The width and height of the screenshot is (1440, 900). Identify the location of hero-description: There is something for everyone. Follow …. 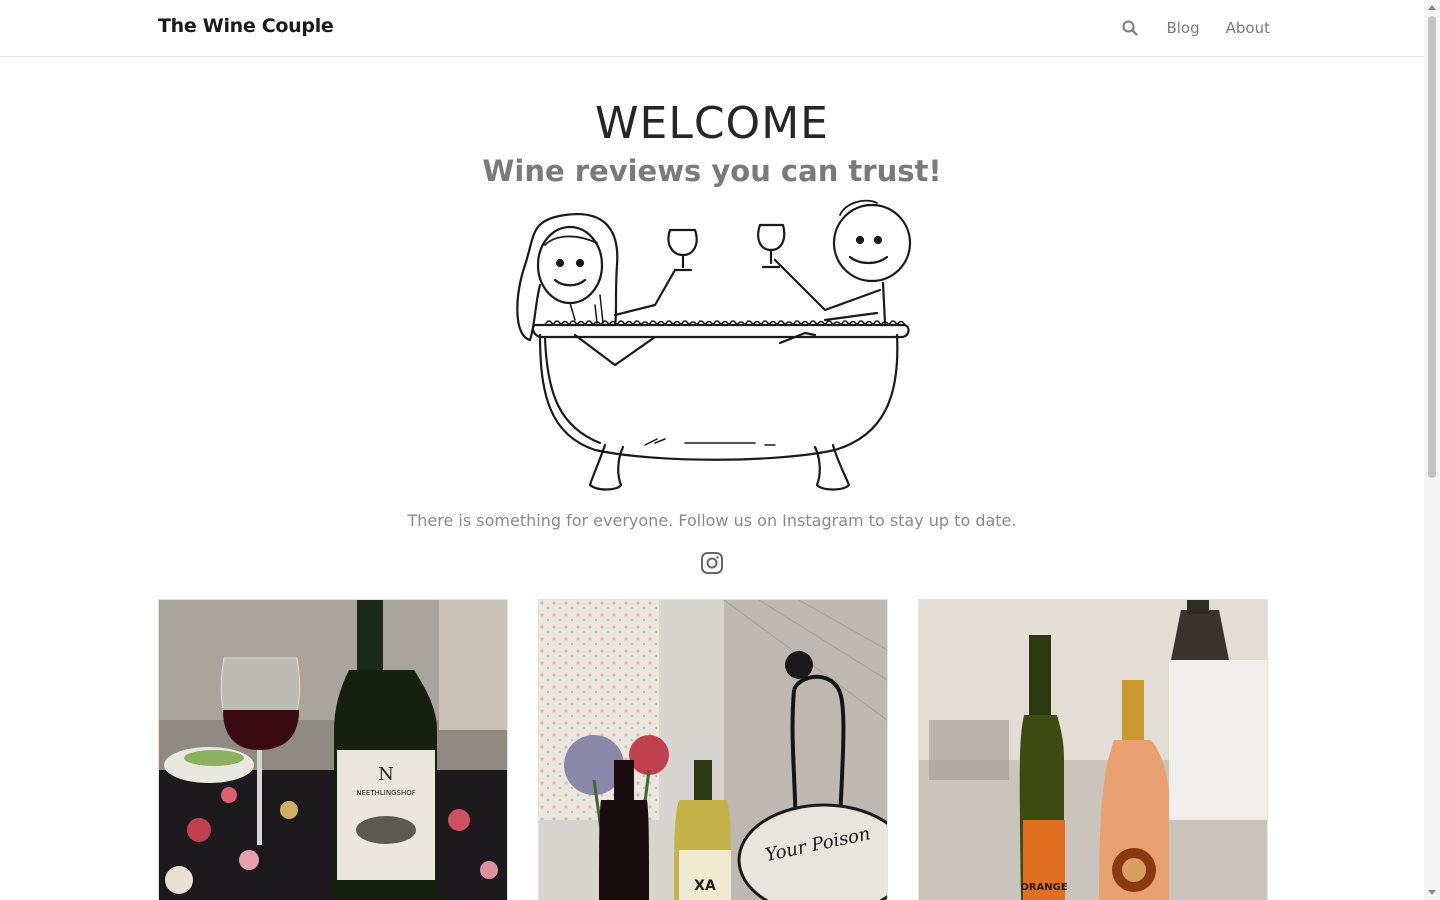
(712, 520).